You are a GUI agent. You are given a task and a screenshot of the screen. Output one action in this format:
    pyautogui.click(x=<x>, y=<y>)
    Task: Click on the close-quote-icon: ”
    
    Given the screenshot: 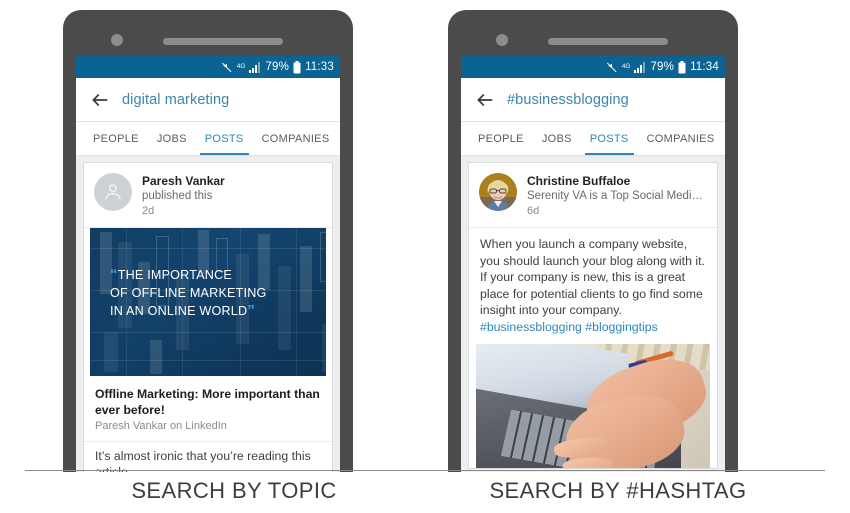 What is the action you would take?
    pyautogui.click(x=251, y=310)
    